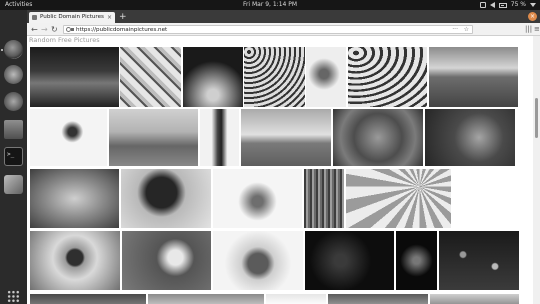  I want to click on hamburger-menu-icon: ≡, so click(537, 29).